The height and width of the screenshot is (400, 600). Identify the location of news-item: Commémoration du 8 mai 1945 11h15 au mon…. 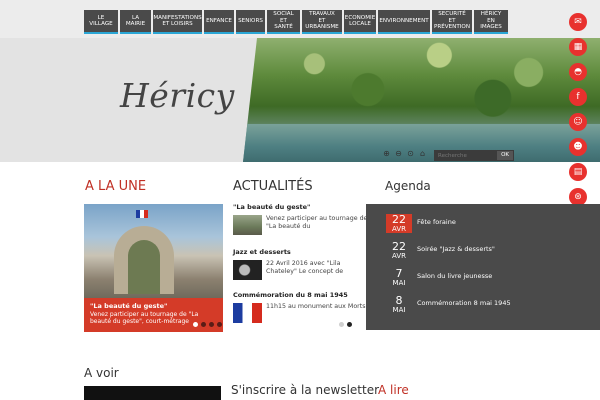
(303, 307).